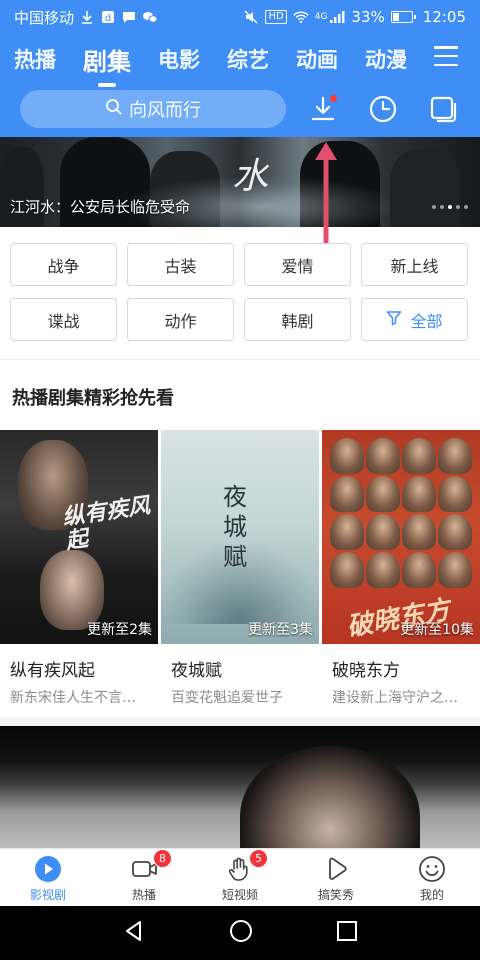 The width and height of the screenshot is (480, 960). Describe the element at coordinates (48, 869) in the screenshot. I see `play-circle-icon` at that location.